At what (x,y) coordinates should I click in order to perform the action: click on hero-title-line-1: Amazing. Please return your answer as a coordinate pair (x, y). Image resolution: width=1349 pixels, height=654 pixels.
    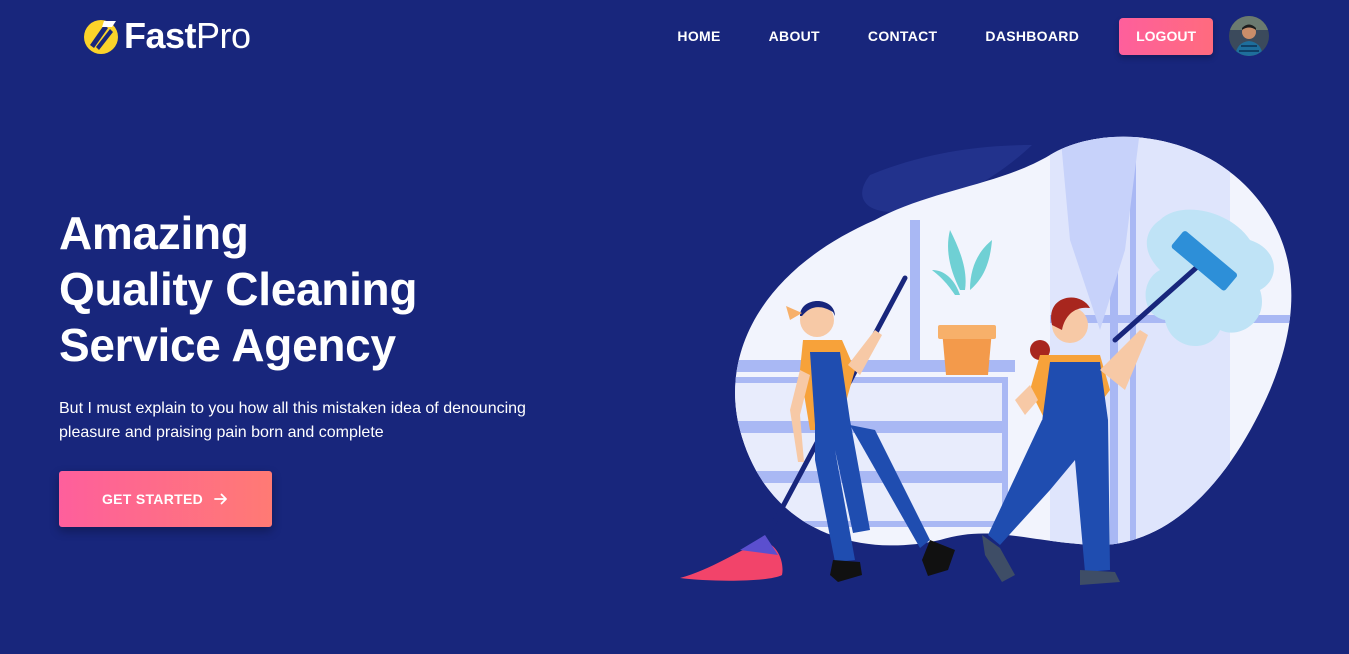
    Looking at the image, I should click on (154, 233).